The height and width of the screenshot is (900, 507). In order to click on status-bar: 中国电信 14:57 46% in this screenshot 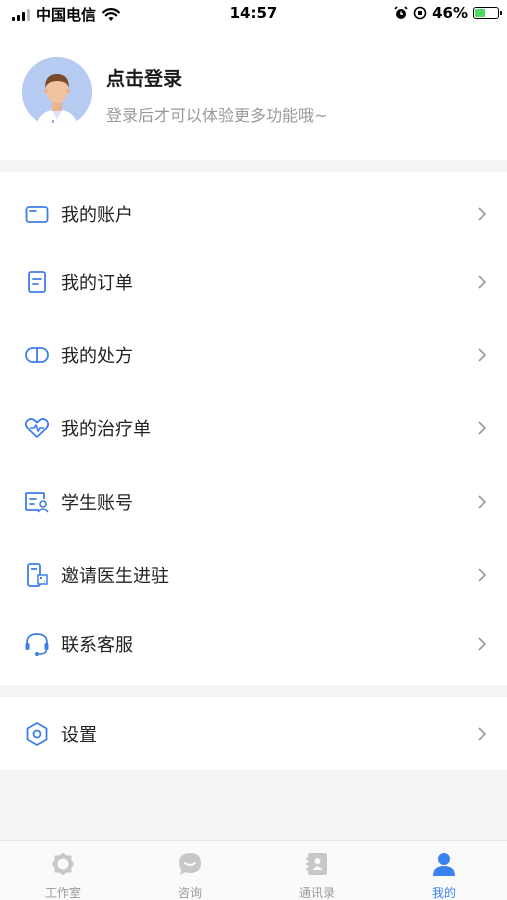, I will do `click(253, 14)`.